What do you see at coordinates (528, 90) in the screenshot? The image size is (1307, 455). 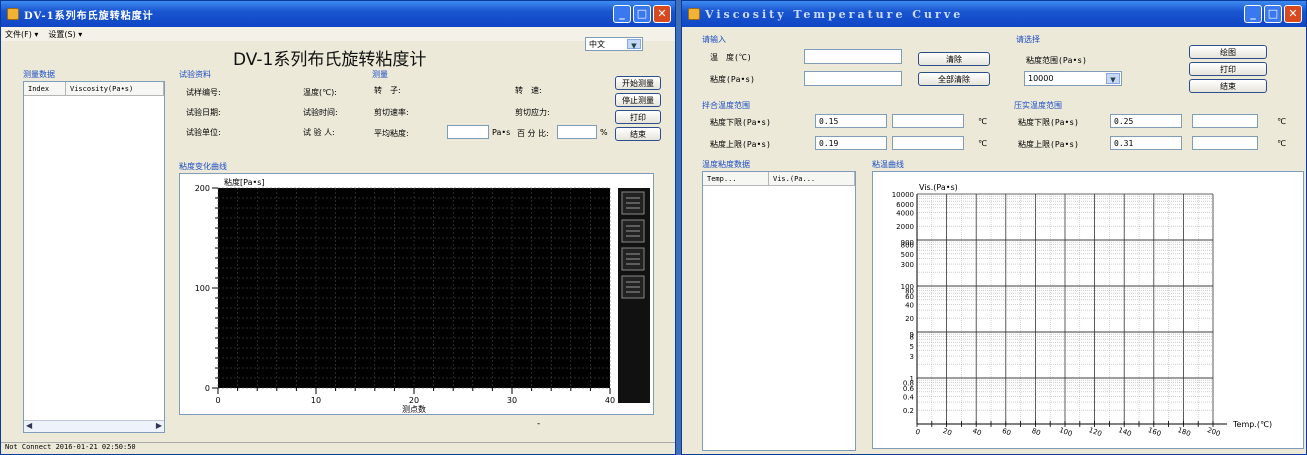 I see `speed-label: 转 速:` at bounding box center [528, 90].